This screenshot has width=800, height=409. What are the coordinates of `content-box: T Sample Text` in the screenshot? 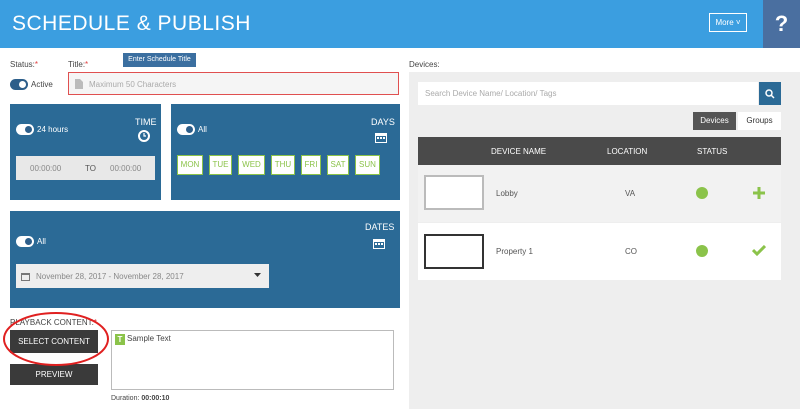 It's located at (252, 360).